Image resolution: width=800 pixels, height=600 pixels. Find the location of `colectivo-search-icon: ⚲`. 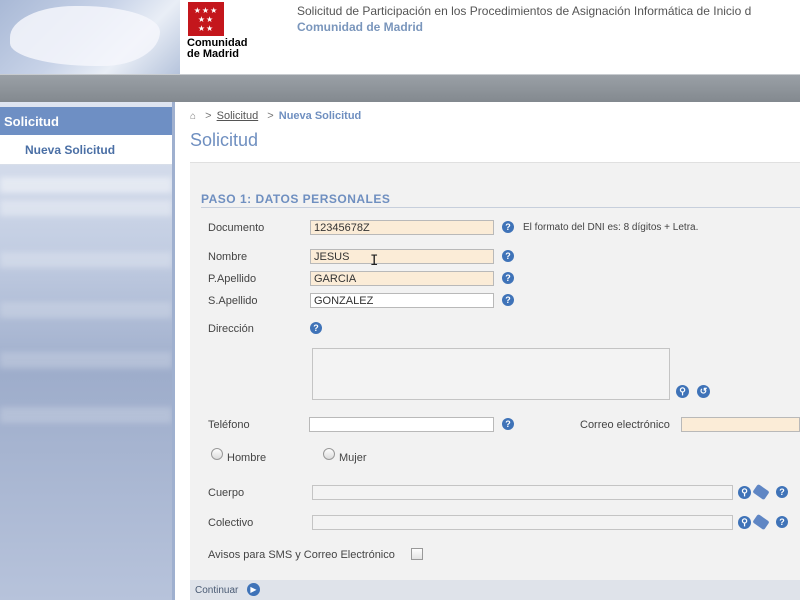

colectivo-search-icon: ⚲ is located at coordinates (744, 522).